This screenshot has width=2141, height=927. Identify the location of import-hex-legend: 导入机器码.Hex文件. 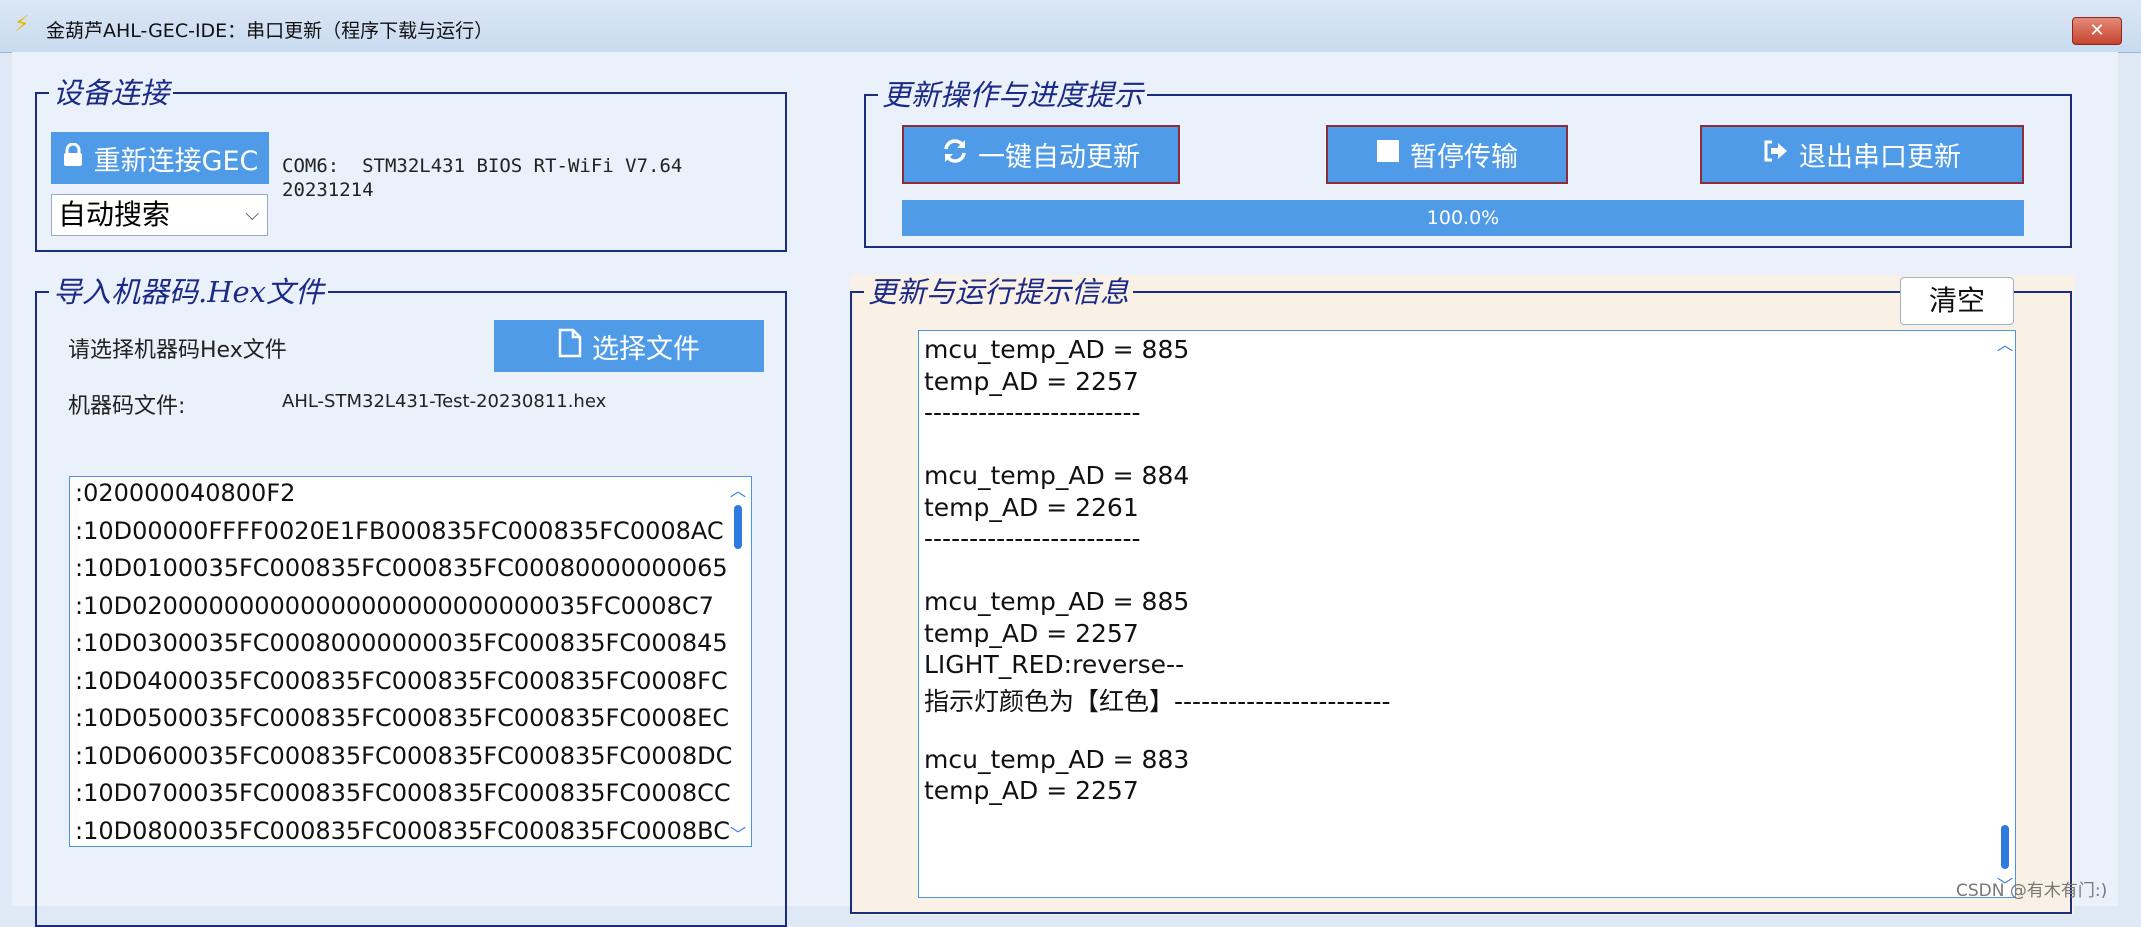
(189, 292).